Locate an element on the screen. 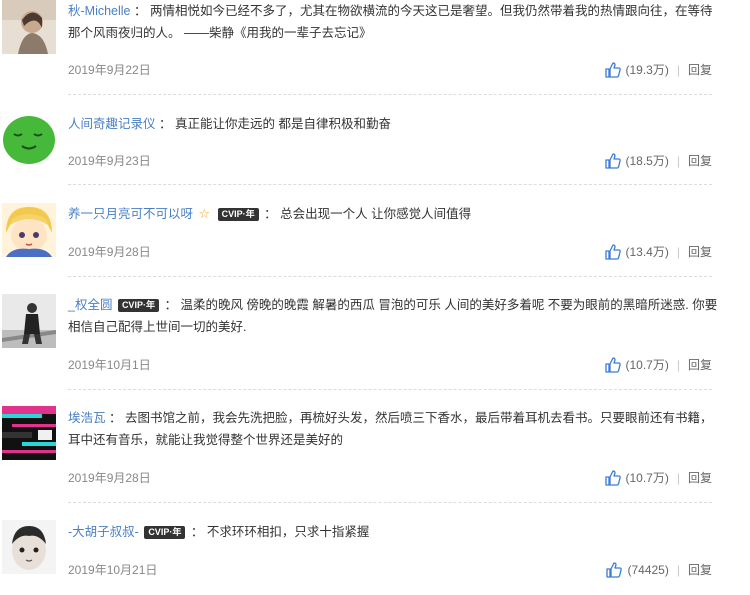 The height and width of the screenshot is (595, 750). comment-date: 2019年9月22日 is located at coordinates (109, 70).